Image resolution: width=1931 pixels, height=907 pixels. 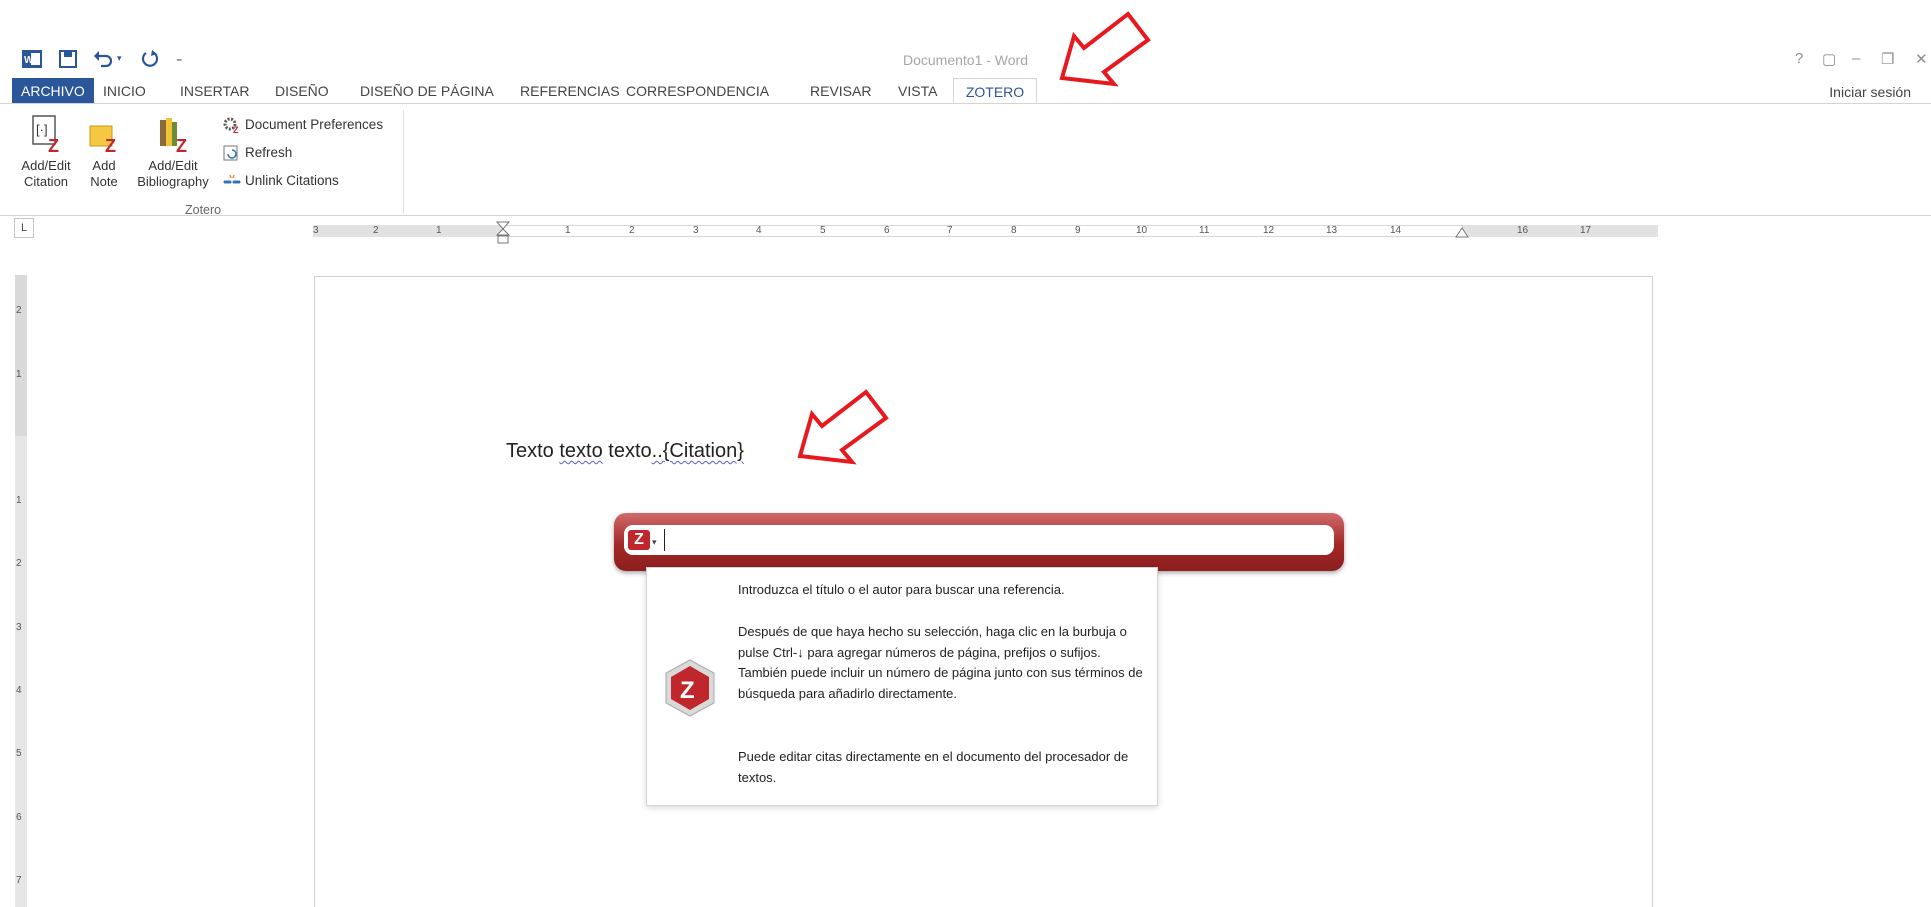 I want to click on zotero-quick-format-bar: Z ▾, so click(x=979, y=542).